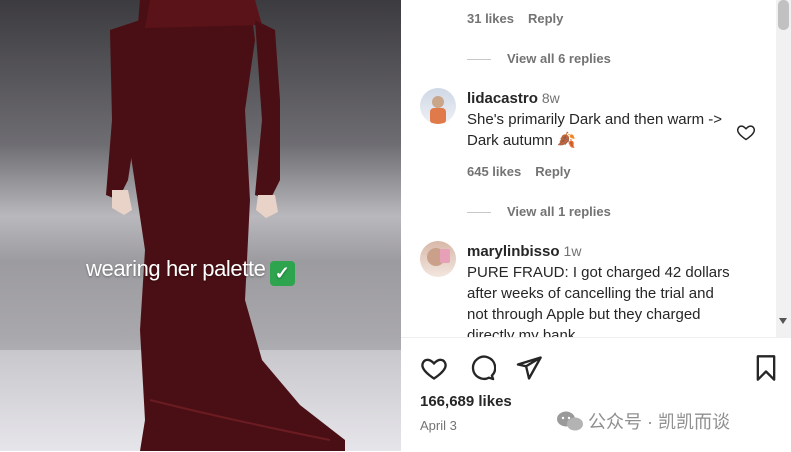  I want to click on share-send-icon, so click(529, 368).